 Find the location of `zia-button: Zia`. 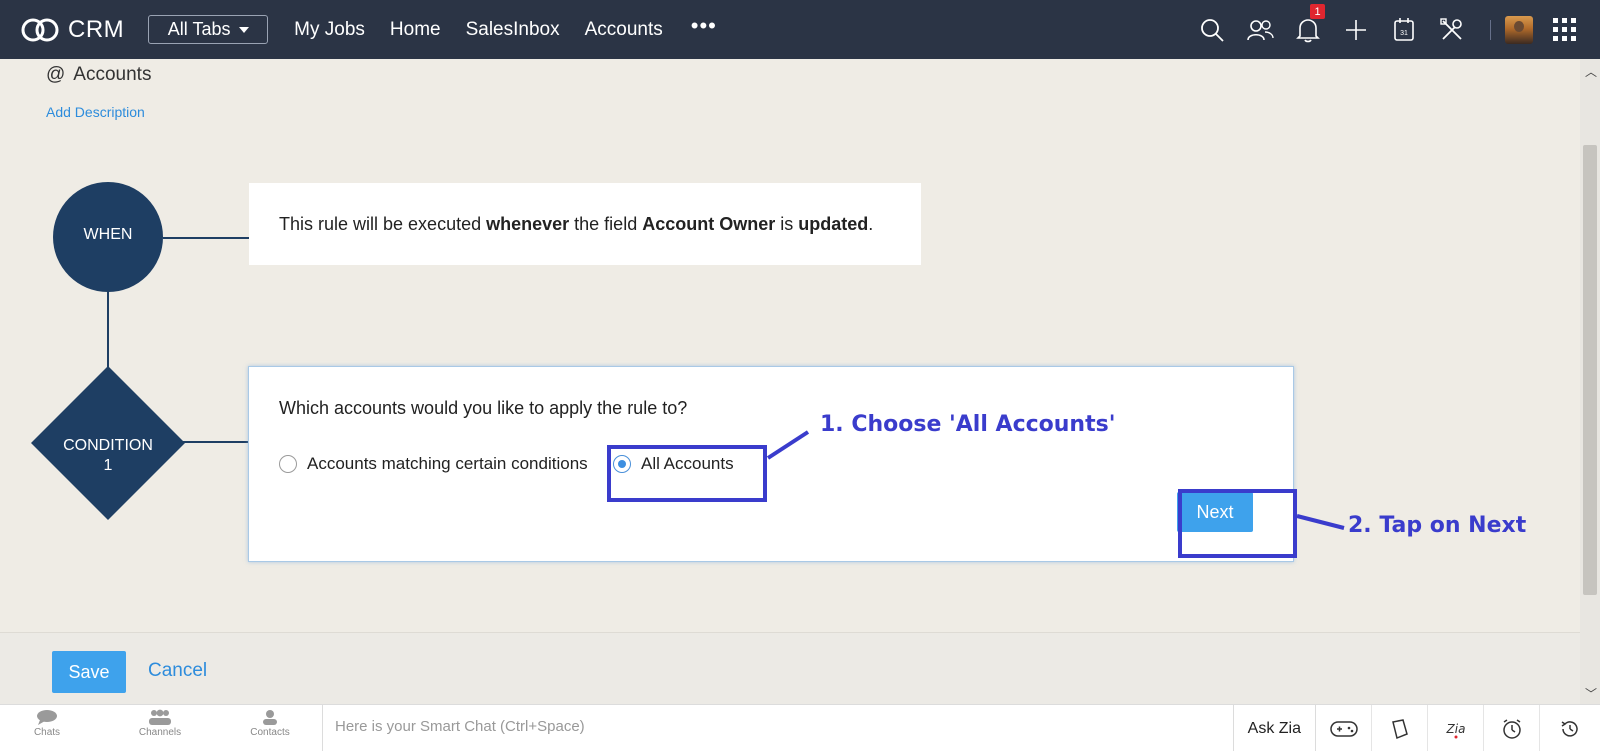

zia-button: Zia is located at coordinates (1456, 728).